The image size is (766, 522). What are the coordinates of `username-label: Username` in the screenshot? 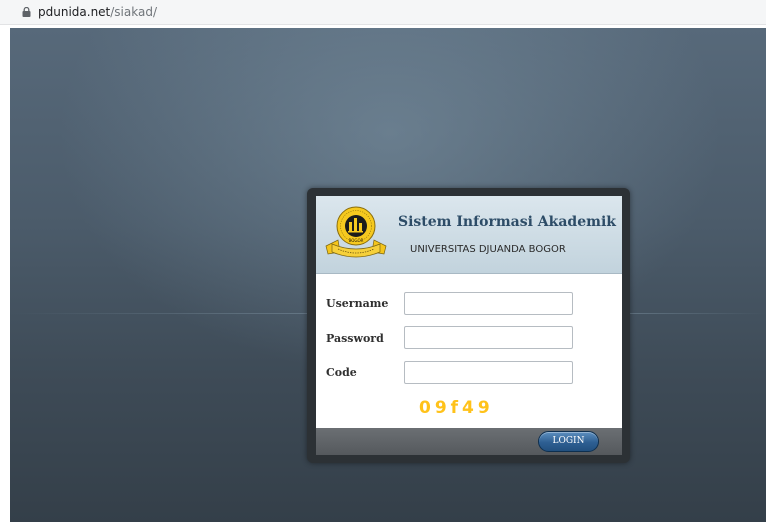 It's located at (357, 303).